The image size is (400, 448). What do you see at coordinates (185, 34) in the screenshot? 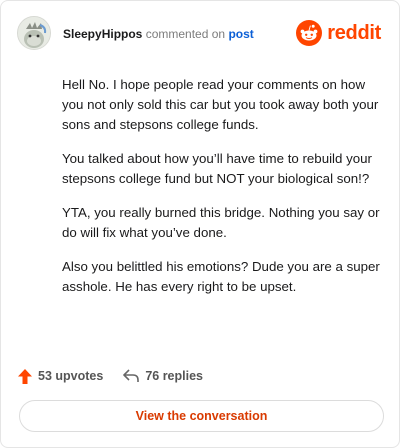
I see `byline-action: commented on` at bounding box center [185, 34].